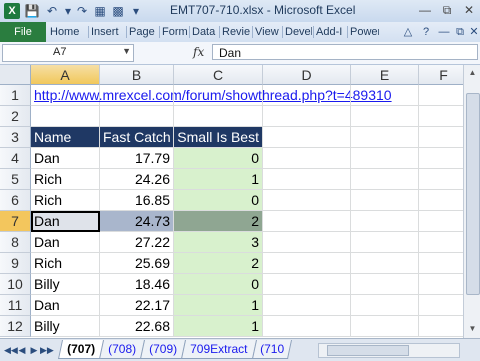 Image resolution: width=480 pixels, height=361 pixels. I want to click on cell-f1, so click(444, 95).